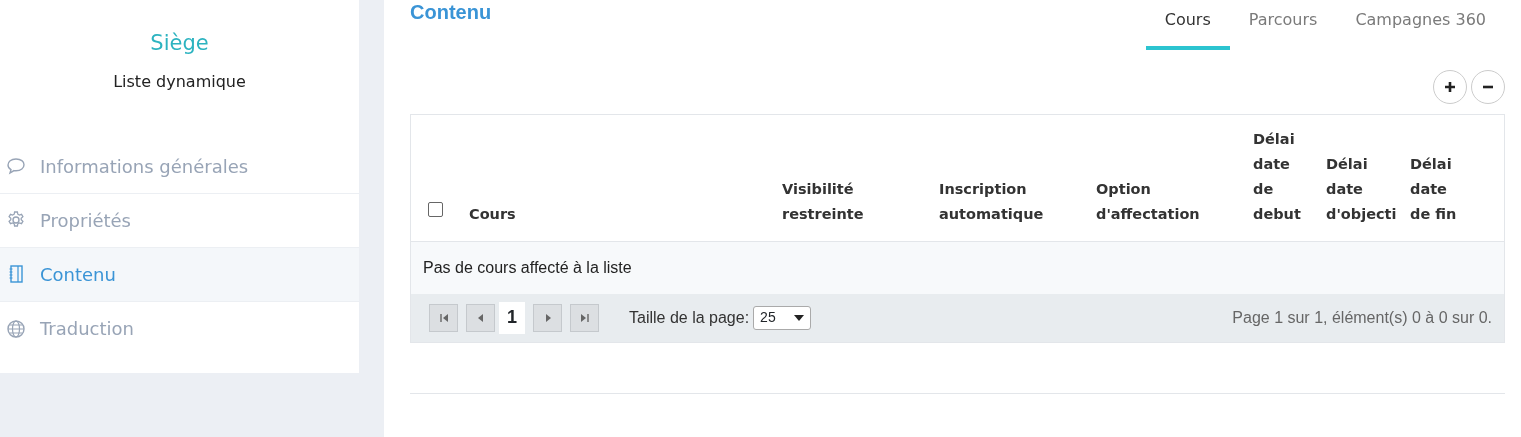 The image size is (1521, 437). What do you see at coordinates (16, 328) in the screenshot?
I see `globe-icon` at bounding box center [16, 328].